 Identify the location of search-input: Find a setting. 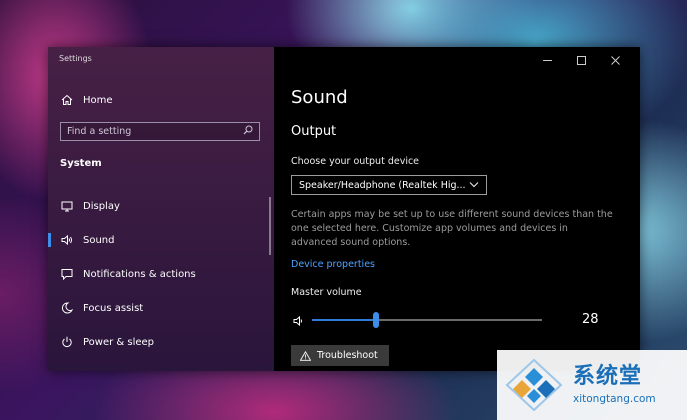
(160, 131).